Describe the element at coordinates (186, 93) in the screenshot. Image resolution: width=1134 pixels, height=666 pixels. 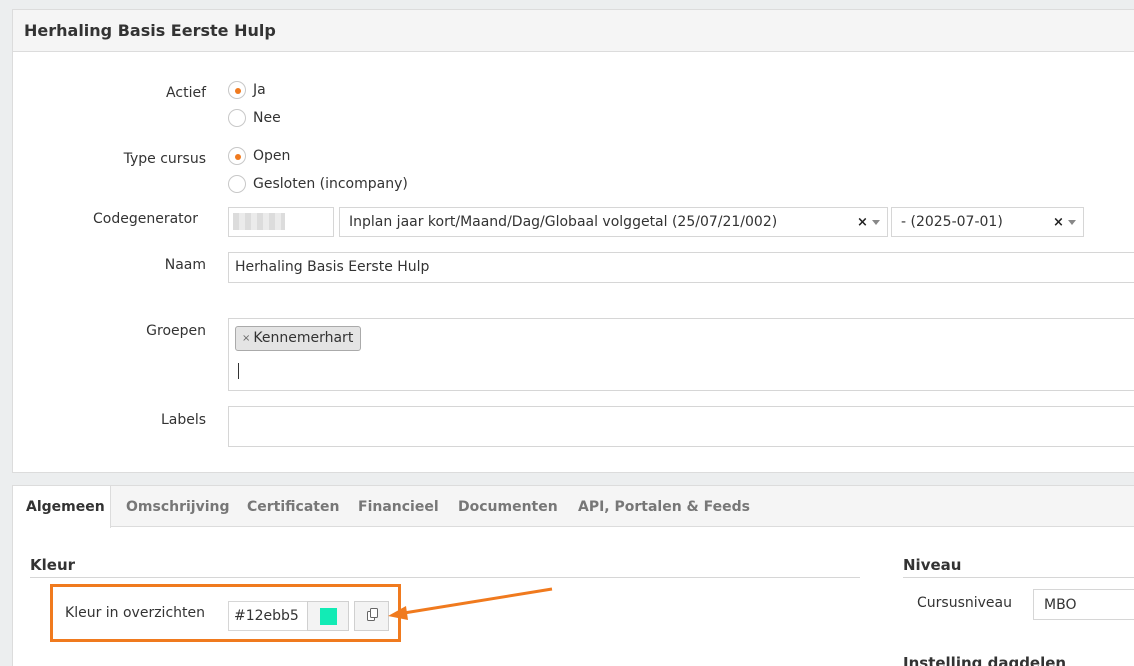
I see `actief-label: Actief` at that location.